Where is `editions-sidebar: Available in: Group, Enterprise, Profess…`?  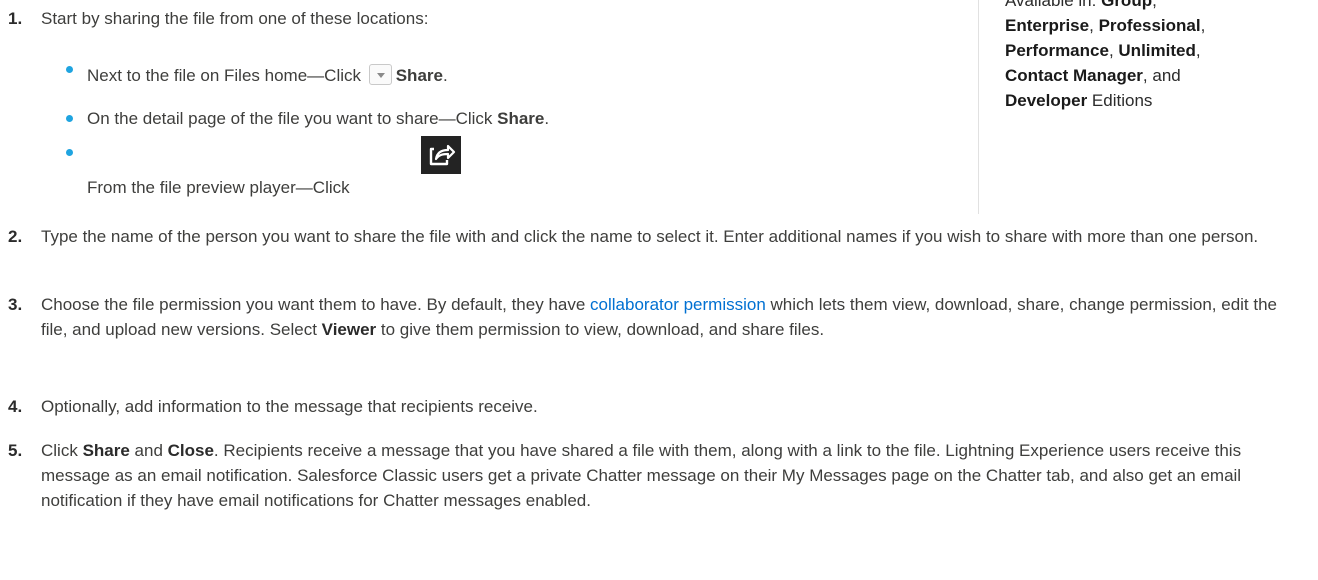
editions-sidebar: Available in: Group, Enterprise, Profess… is located at coordinates (1141, 107).